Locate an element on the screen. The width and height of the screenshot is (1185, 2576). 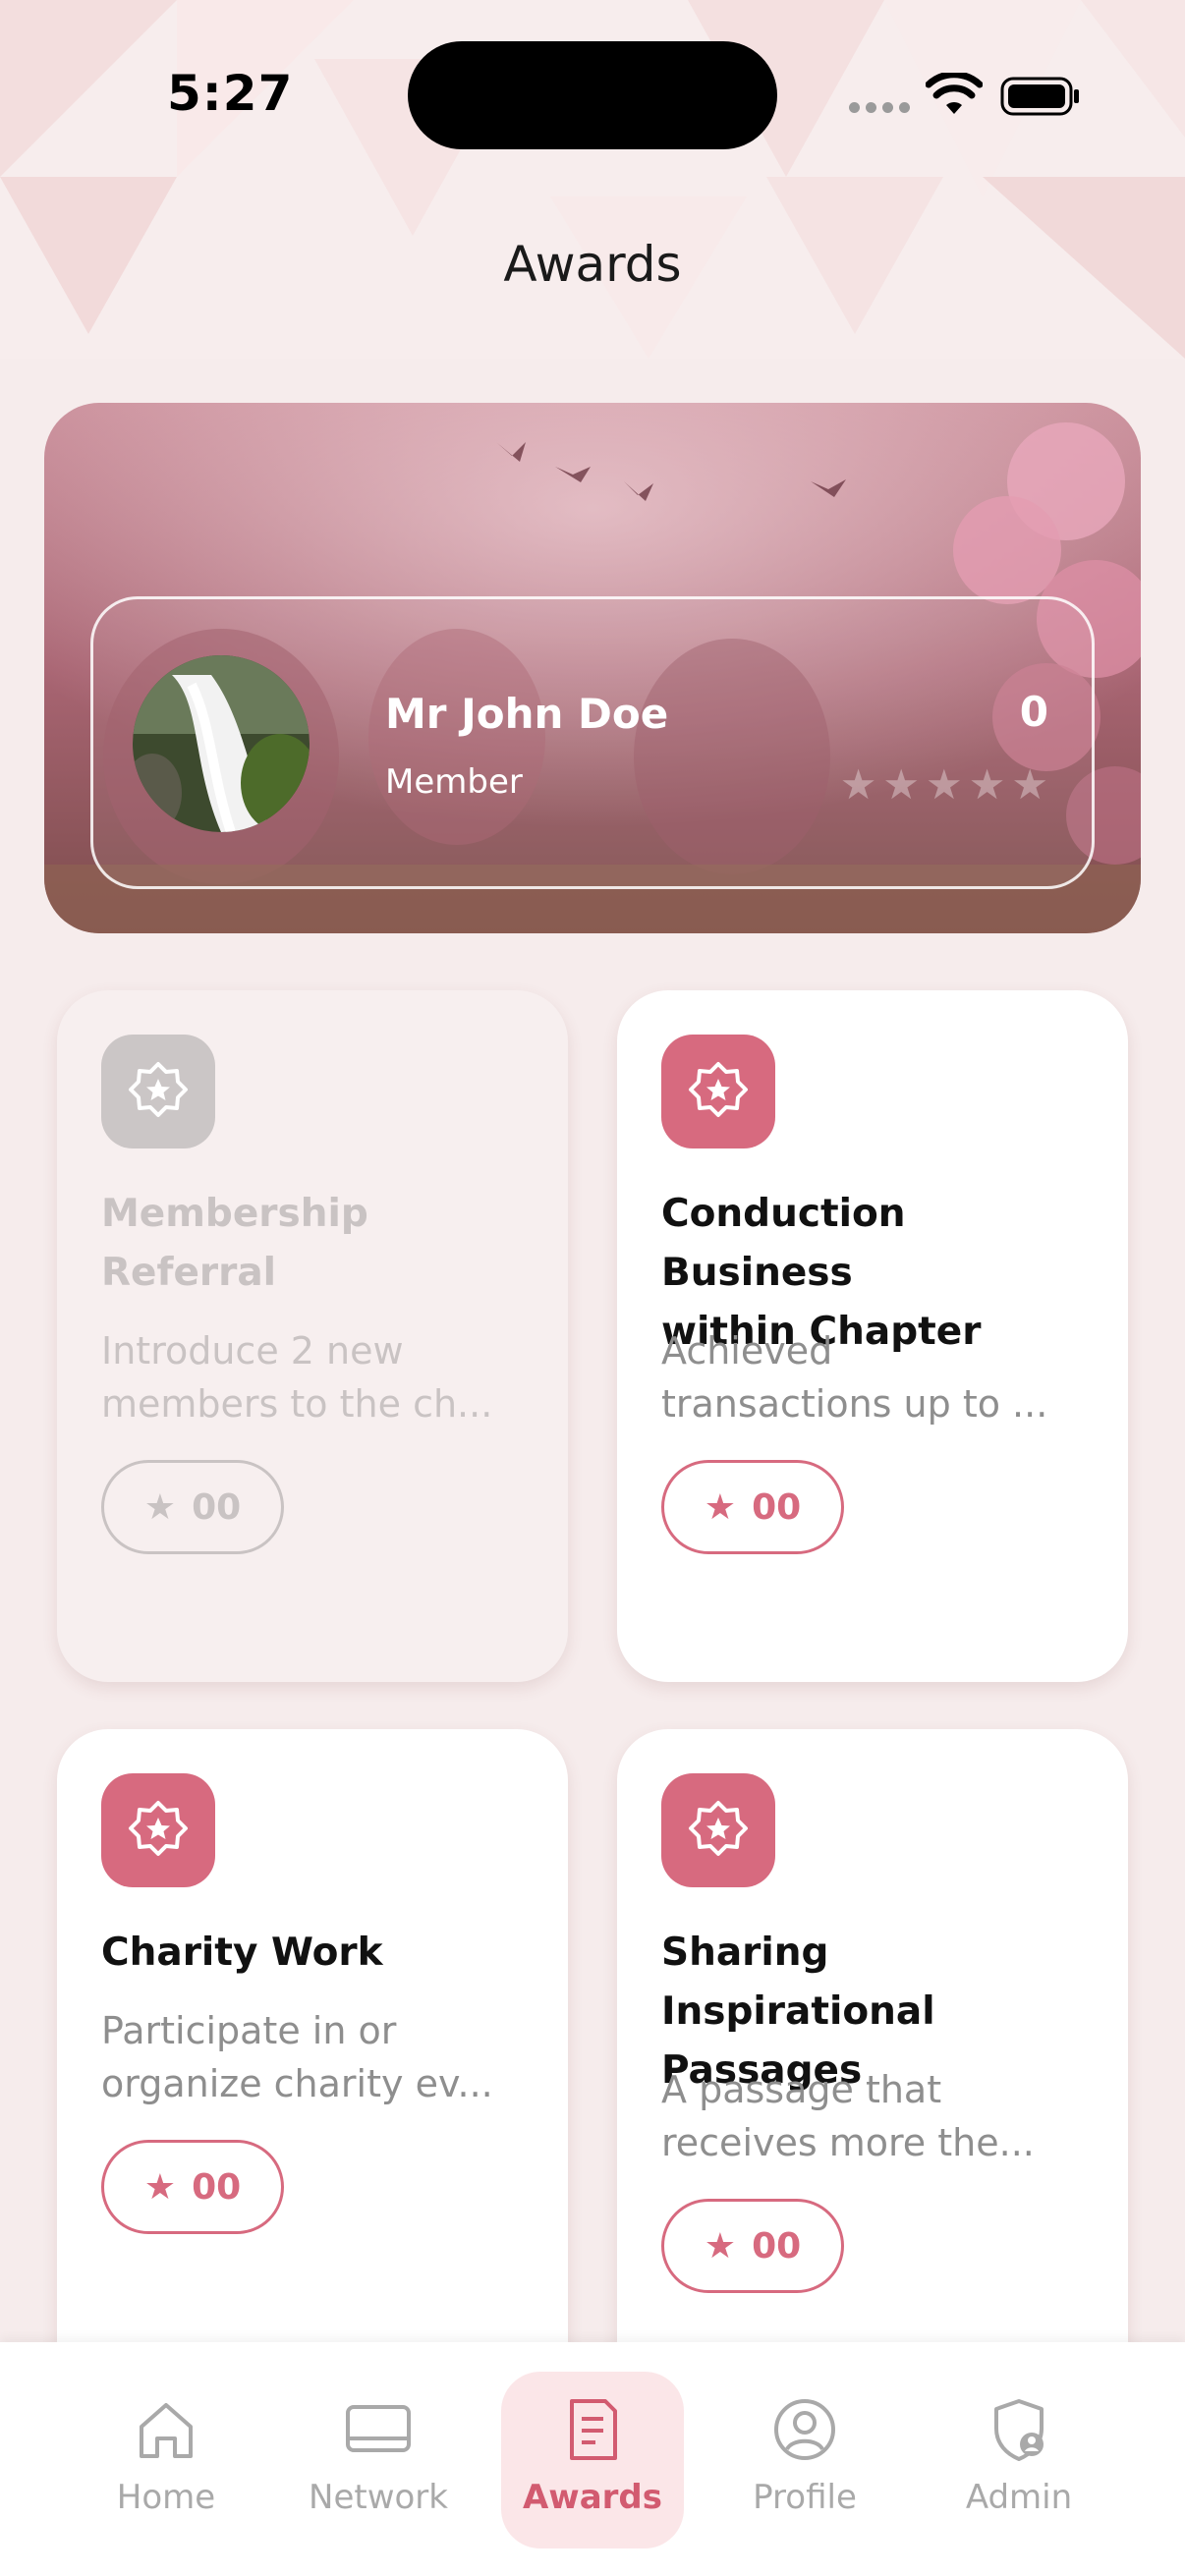
star-rating: ★ ★ ★ ★ ★ is located at coordinates (944, 785).